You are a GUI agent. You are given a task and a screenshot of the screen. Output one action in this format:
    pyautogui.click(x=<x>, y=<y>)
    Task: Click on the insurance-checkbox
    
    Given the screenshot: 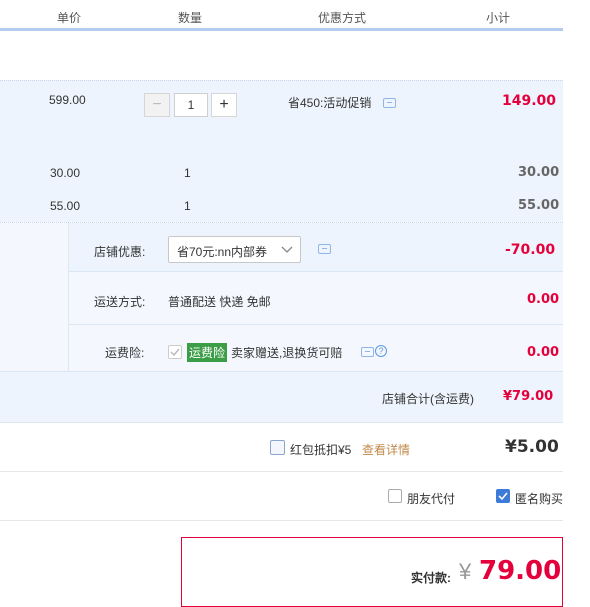 What is the action you would take?
    pyautogui.click(x=175, y=352)
    